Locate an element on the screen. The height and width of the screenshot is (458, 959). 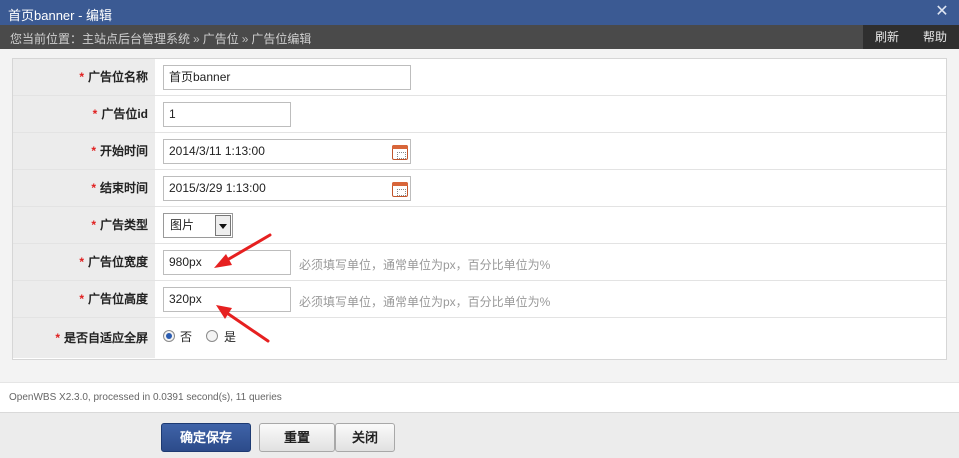
form-row-name: * 广告位名称 首页banner is located at coordinates (479, 77).